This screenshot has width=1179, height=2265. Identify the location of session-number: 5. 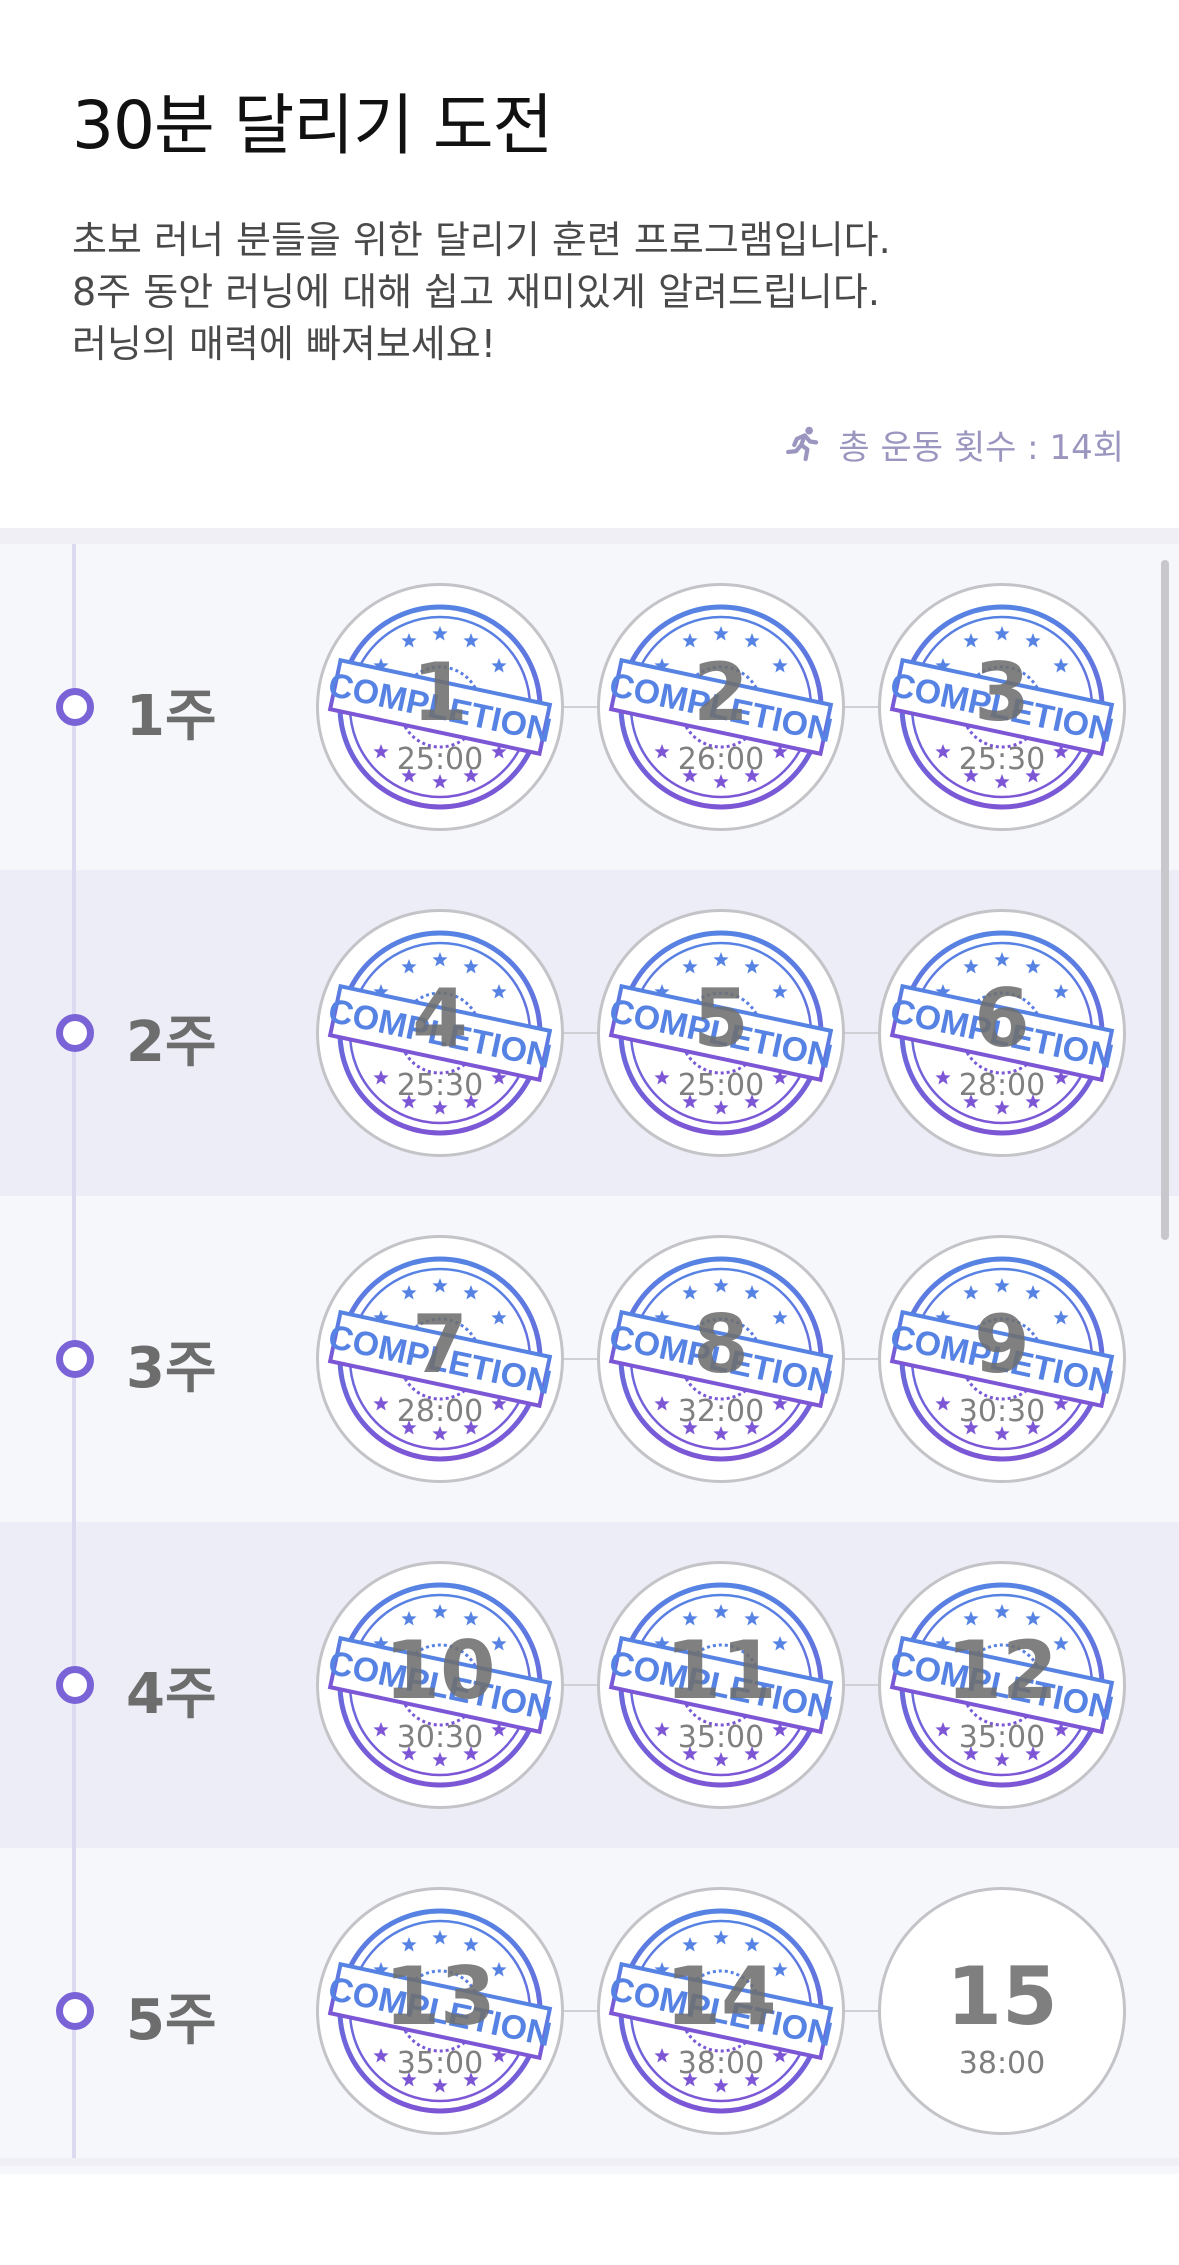
(721, 1018).